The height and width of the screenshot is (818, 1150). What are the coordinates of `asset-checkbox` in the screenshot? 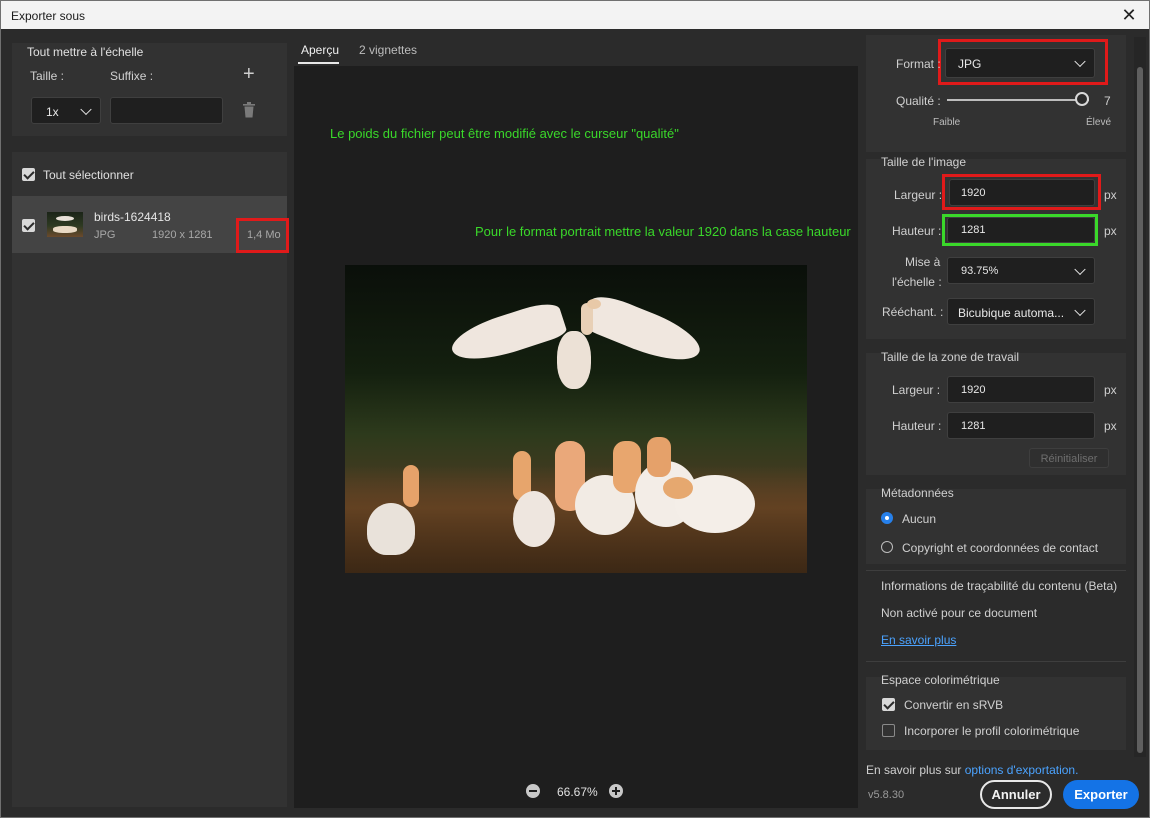 It's located at (28, 225).